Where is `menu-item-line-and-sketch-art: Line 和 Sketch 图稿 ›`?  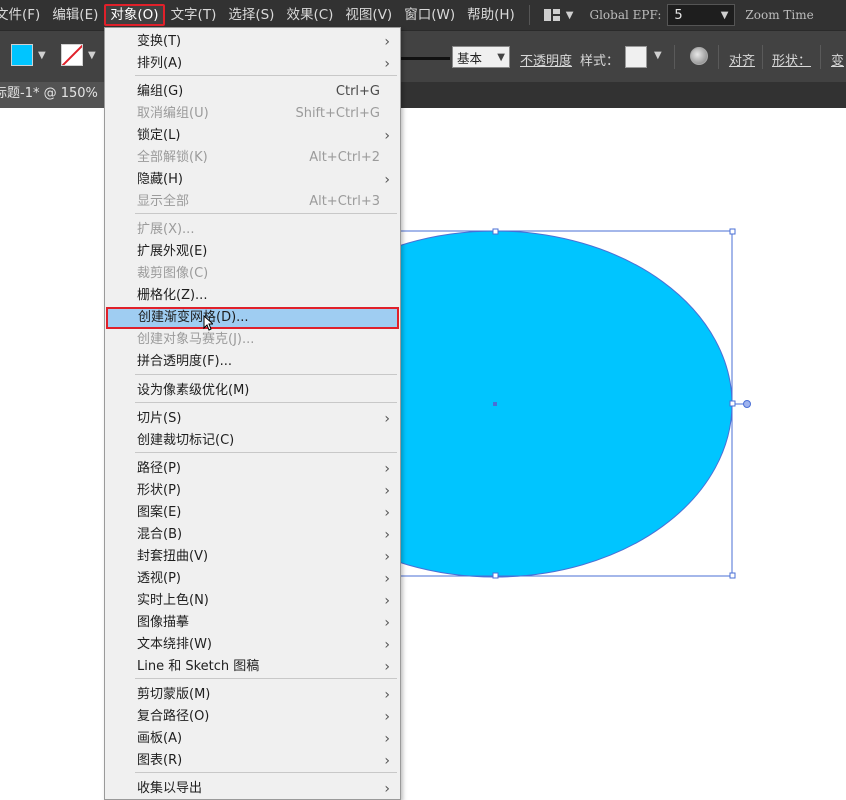
menu-item-line-and-sketch-art: Line 和 Sketch 图稿 › is located at coordinates (252, 667).